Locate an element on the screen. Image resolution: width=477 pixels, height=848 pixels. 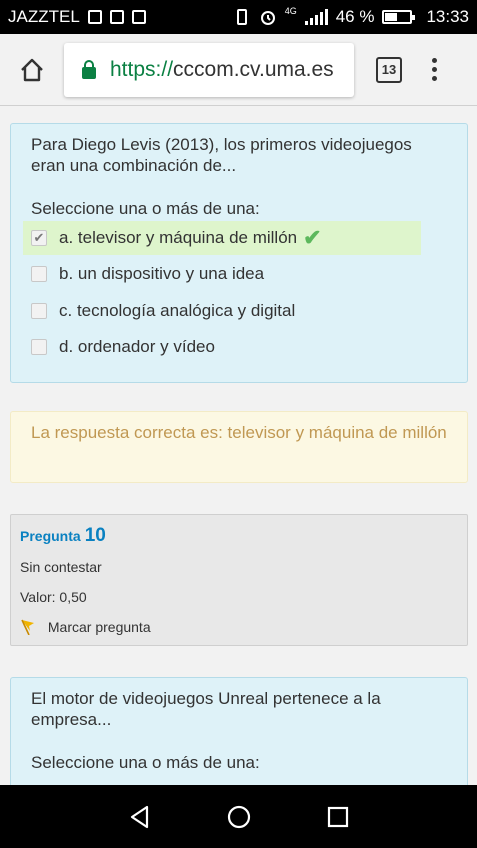
correct-check-icon: ✔ is located at coordinates (312, 237).